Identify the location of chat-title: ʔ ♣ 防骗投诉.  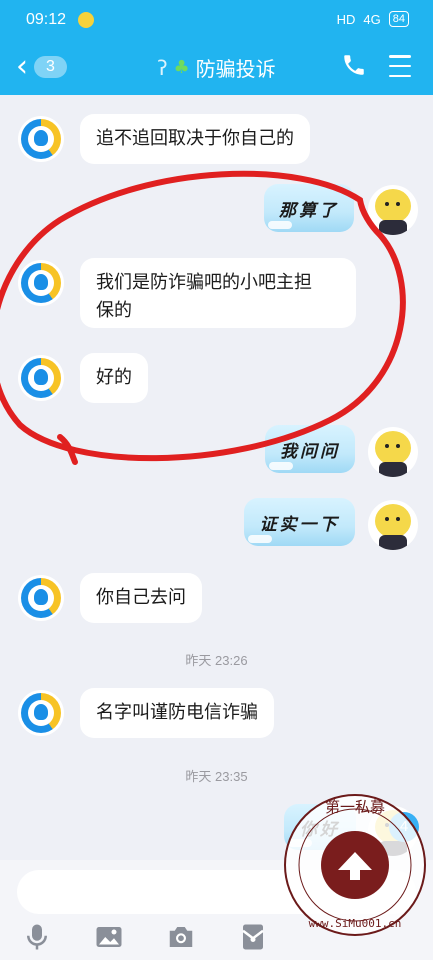
(216, 67).